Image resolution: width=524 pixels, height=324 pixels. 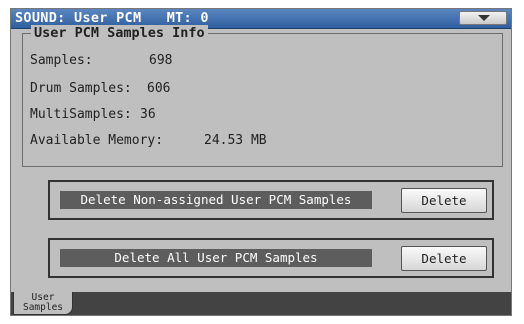 I want to click on tab-bar: User Samples, so click(x=261, y=303).